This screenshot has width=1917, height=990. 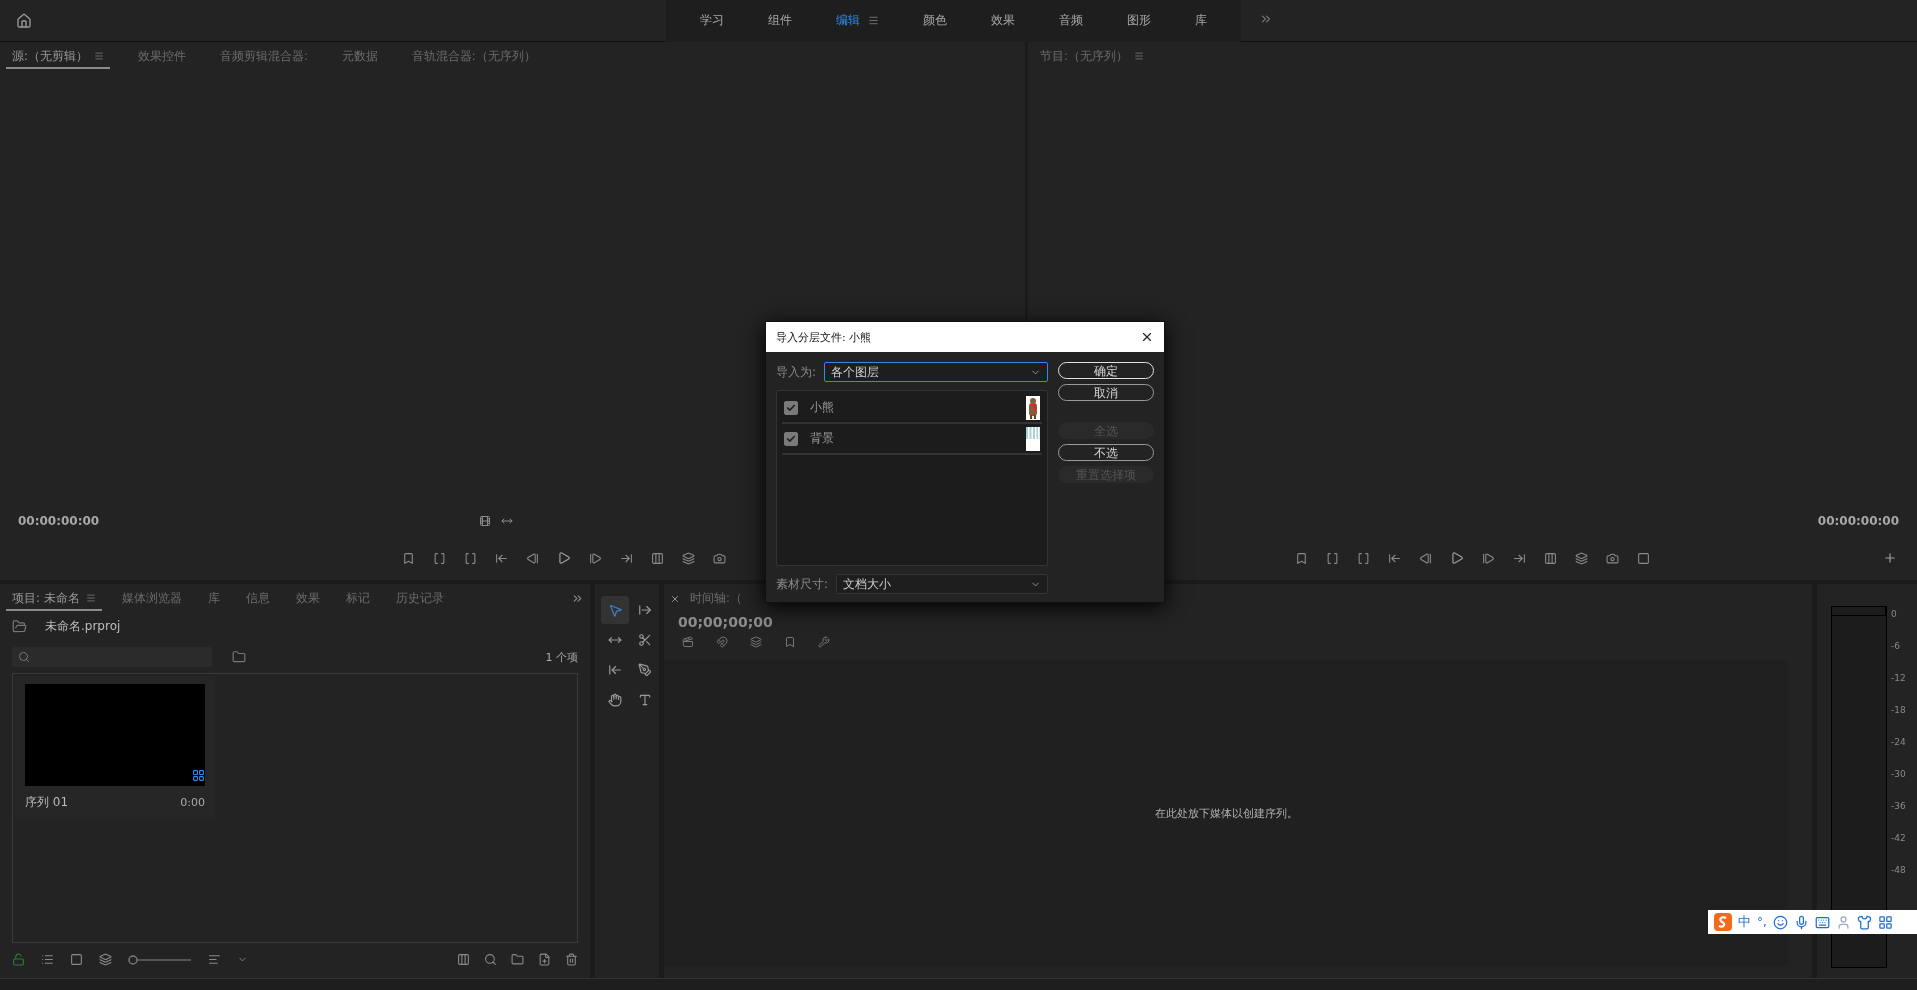 What do you see at coordinates (802, 584) in the screenshot?
I see `field-label: 素材尺寸:` at bounding box center [802, 584].